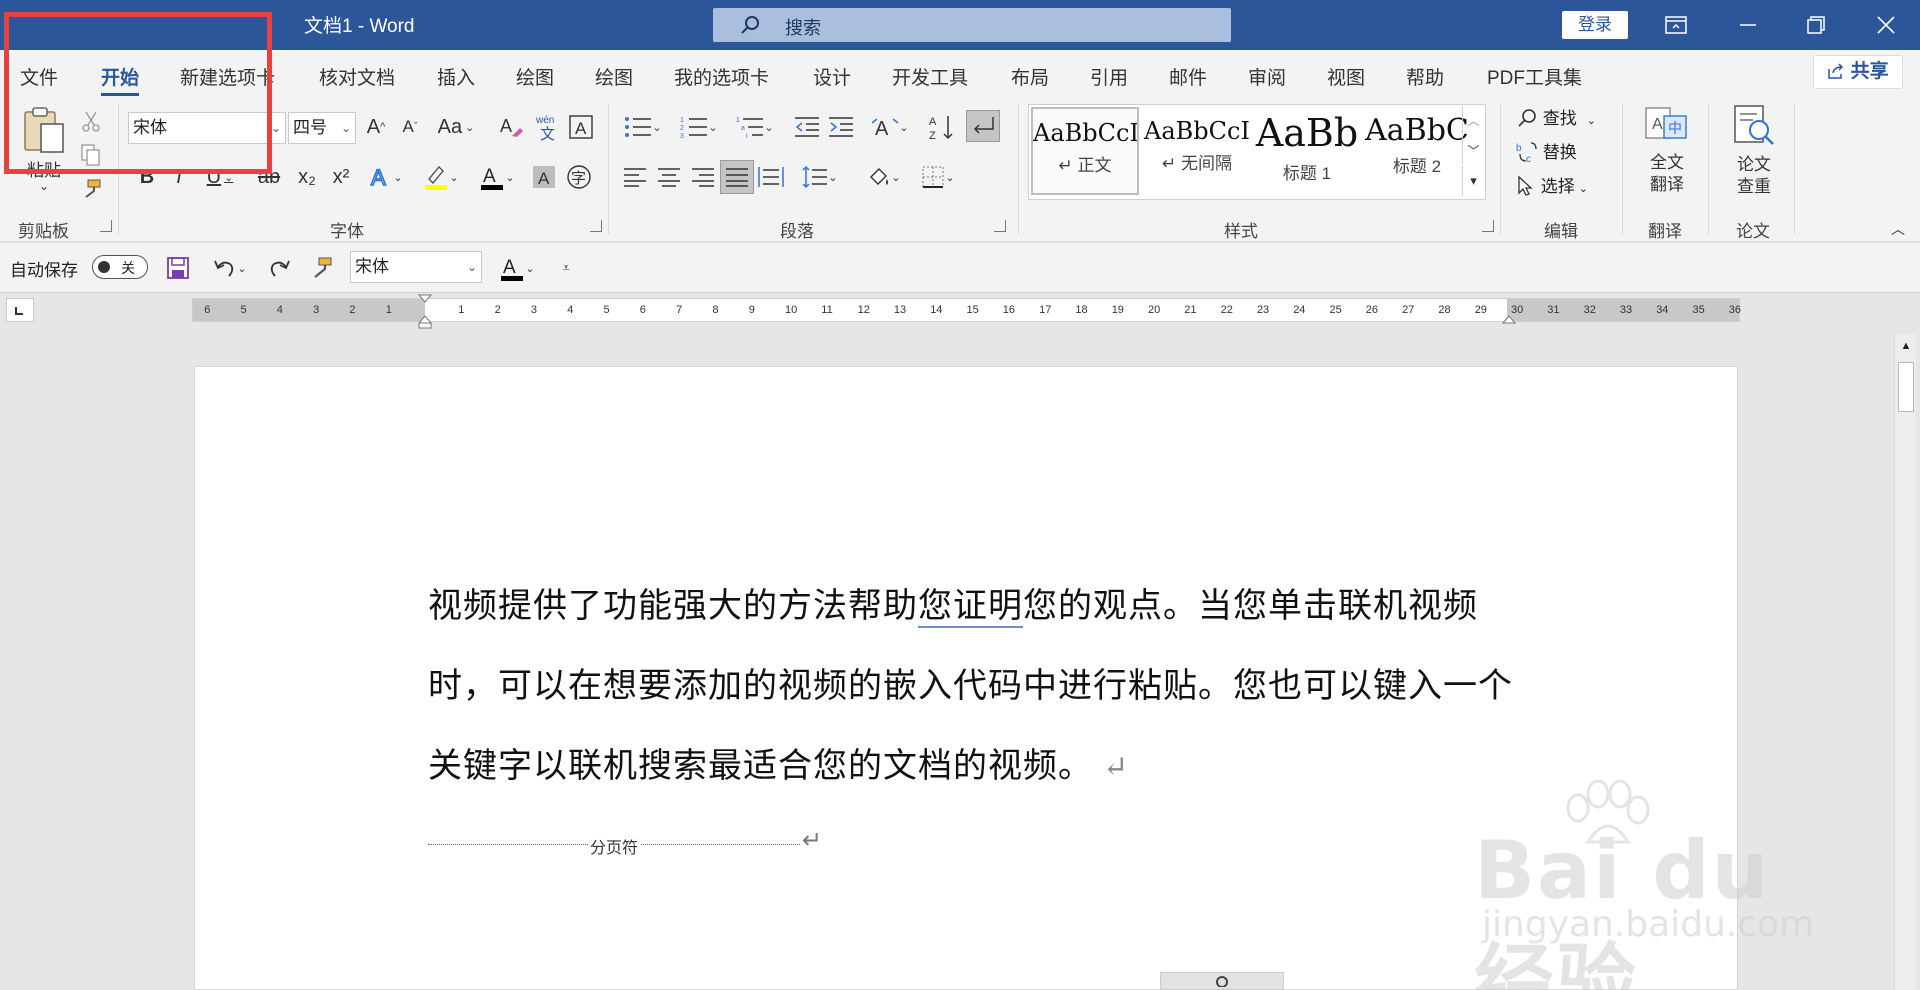  What do you see at coordinates (138, 93) in the screenshot?
I see `highlight-annotation-box` at bounding box center [138, 93].